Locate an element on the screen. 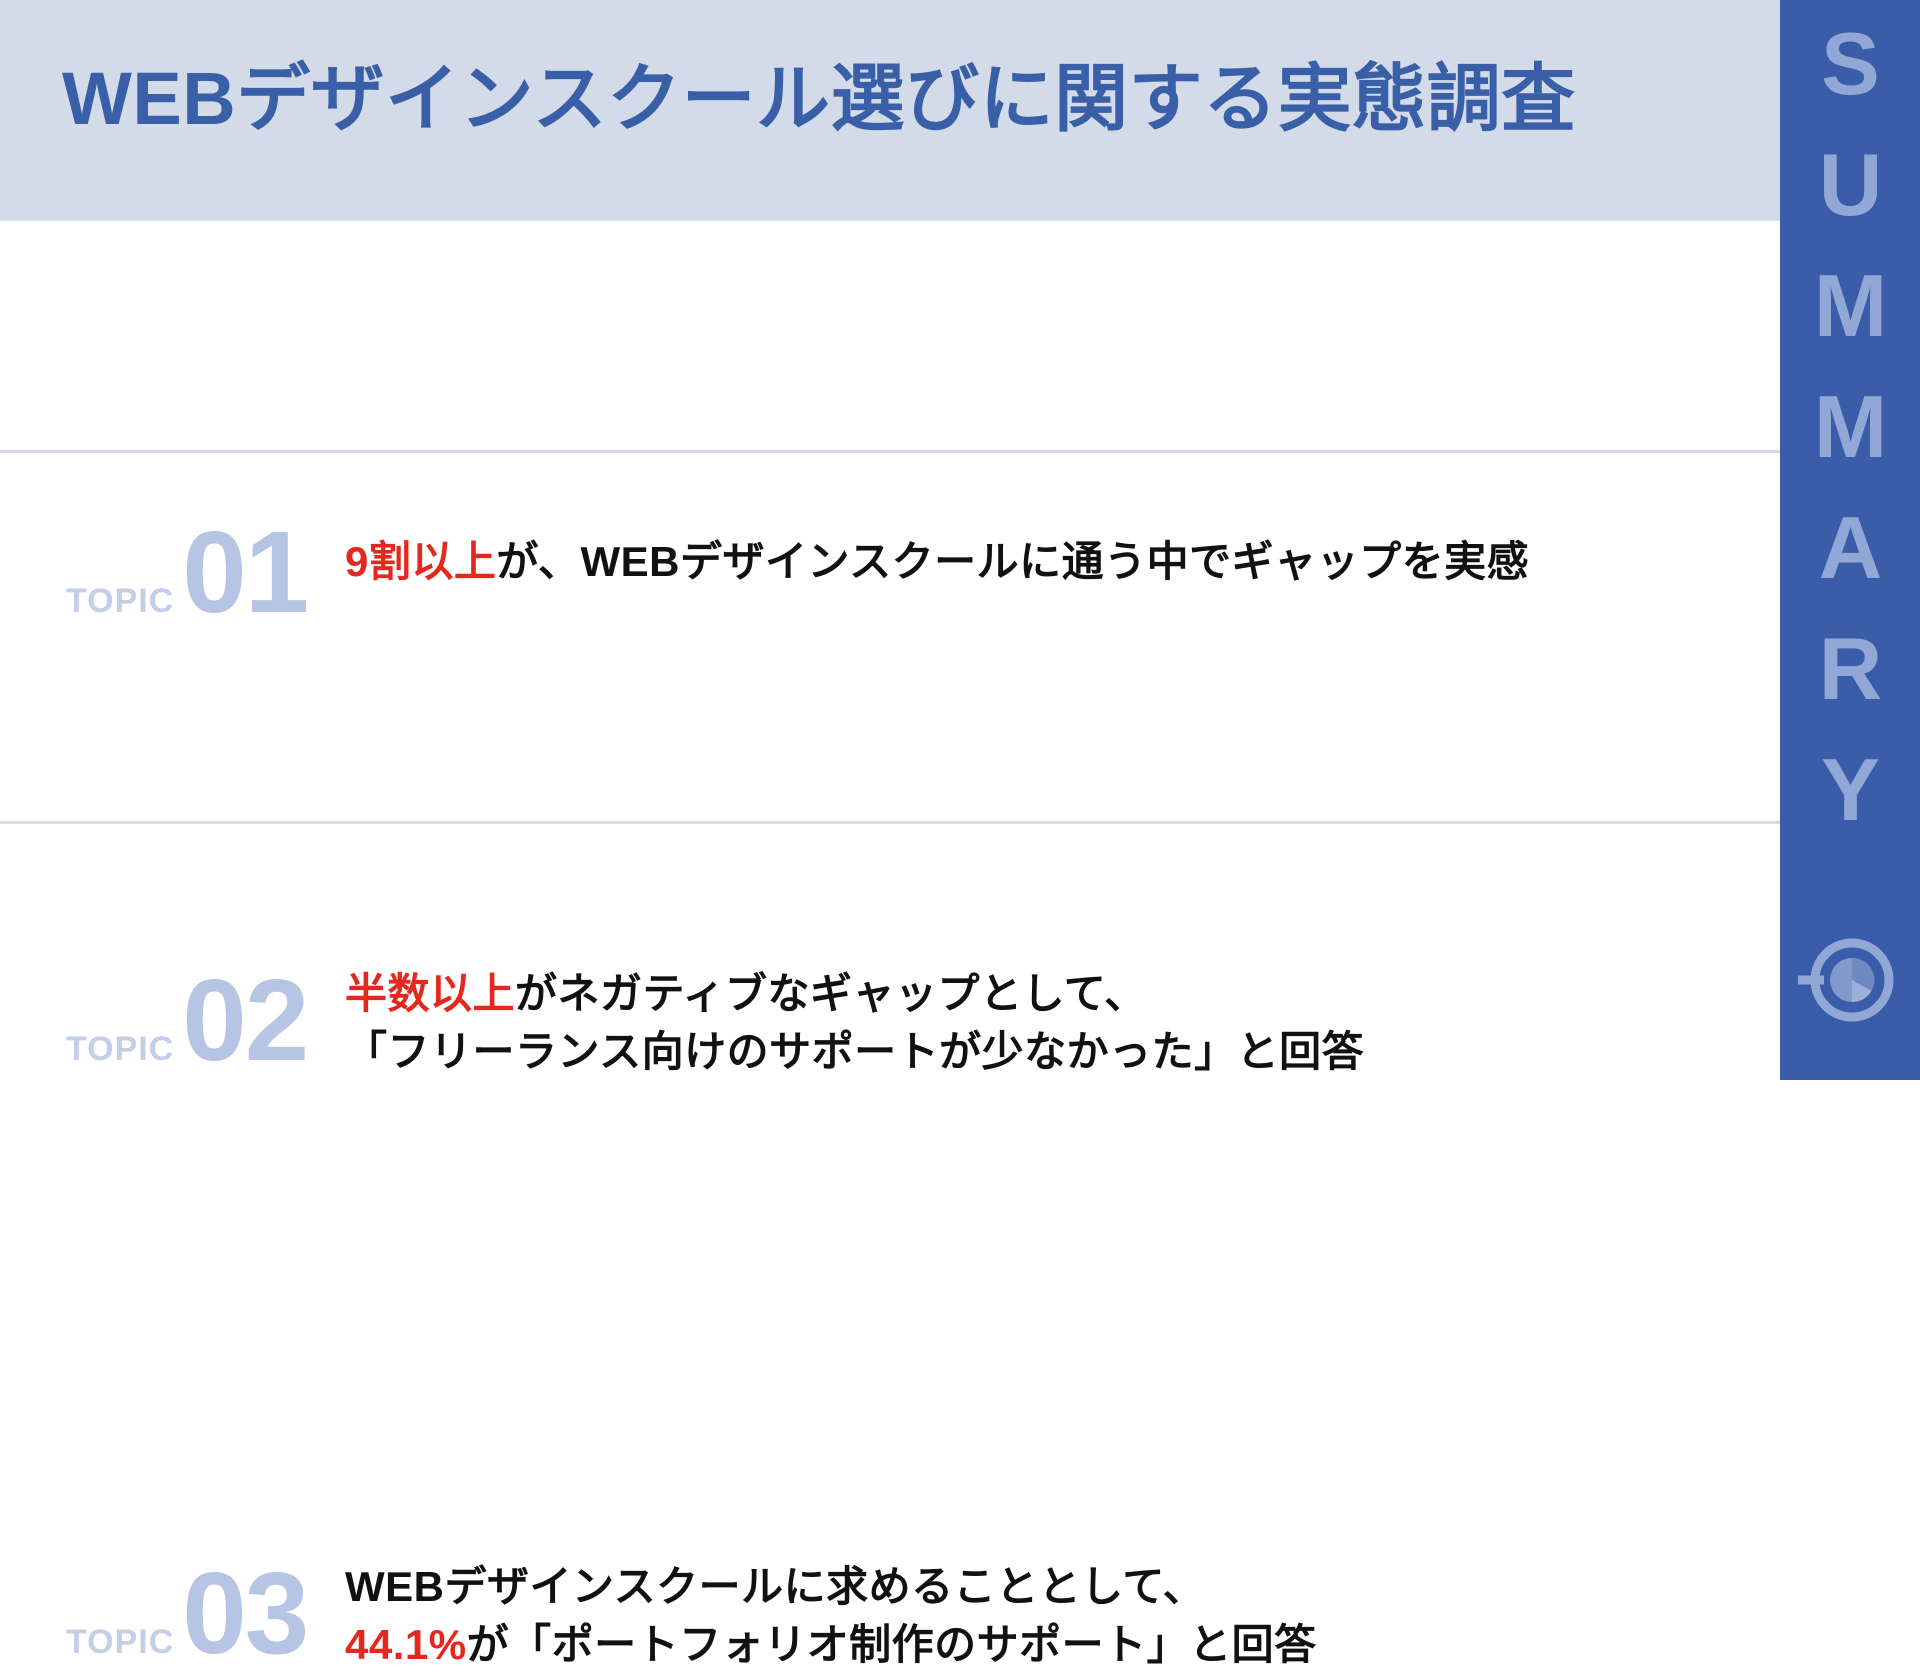 This screenshot has height=1678, width=1920. sidebar-summary-label: SUMMARY is located at coordinates (1850, 437).